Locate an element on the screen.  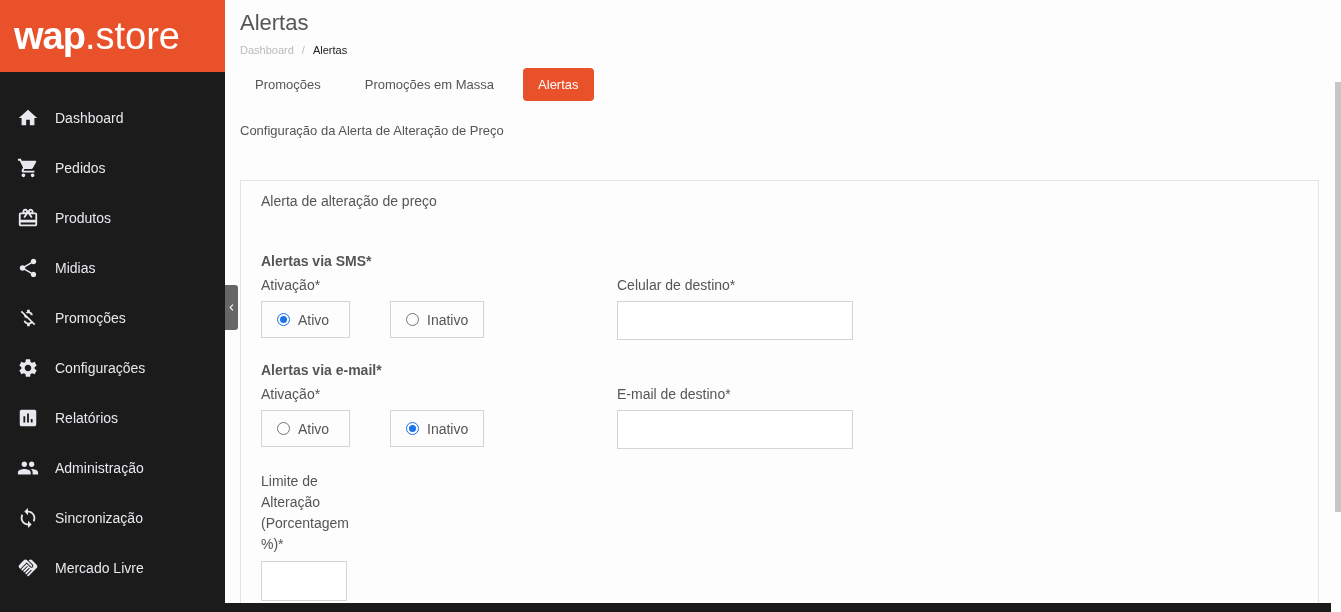
sidebar-item: Configurações is located at coordinates (112, 368).